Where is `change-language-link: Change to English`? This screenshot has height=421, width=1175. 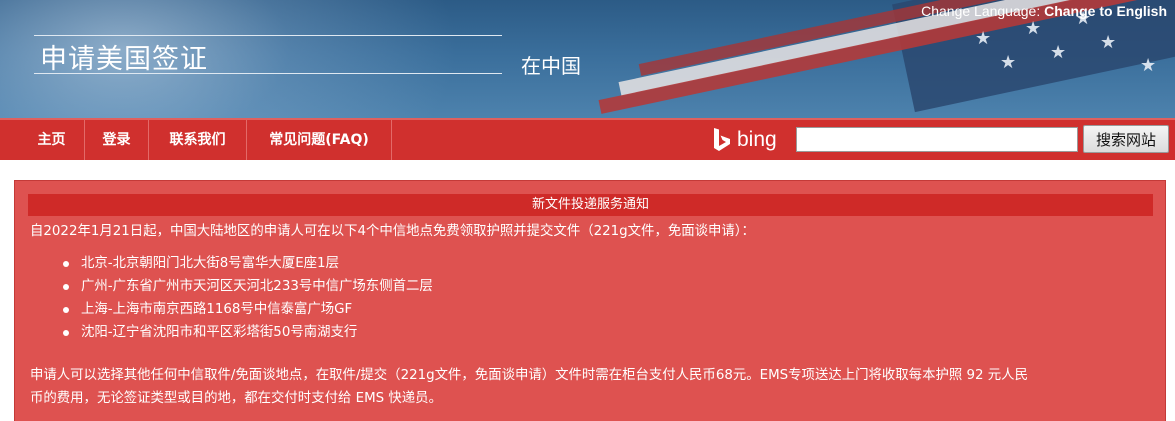 change-language-link: Change to English is located at coordinates (1105, 11).